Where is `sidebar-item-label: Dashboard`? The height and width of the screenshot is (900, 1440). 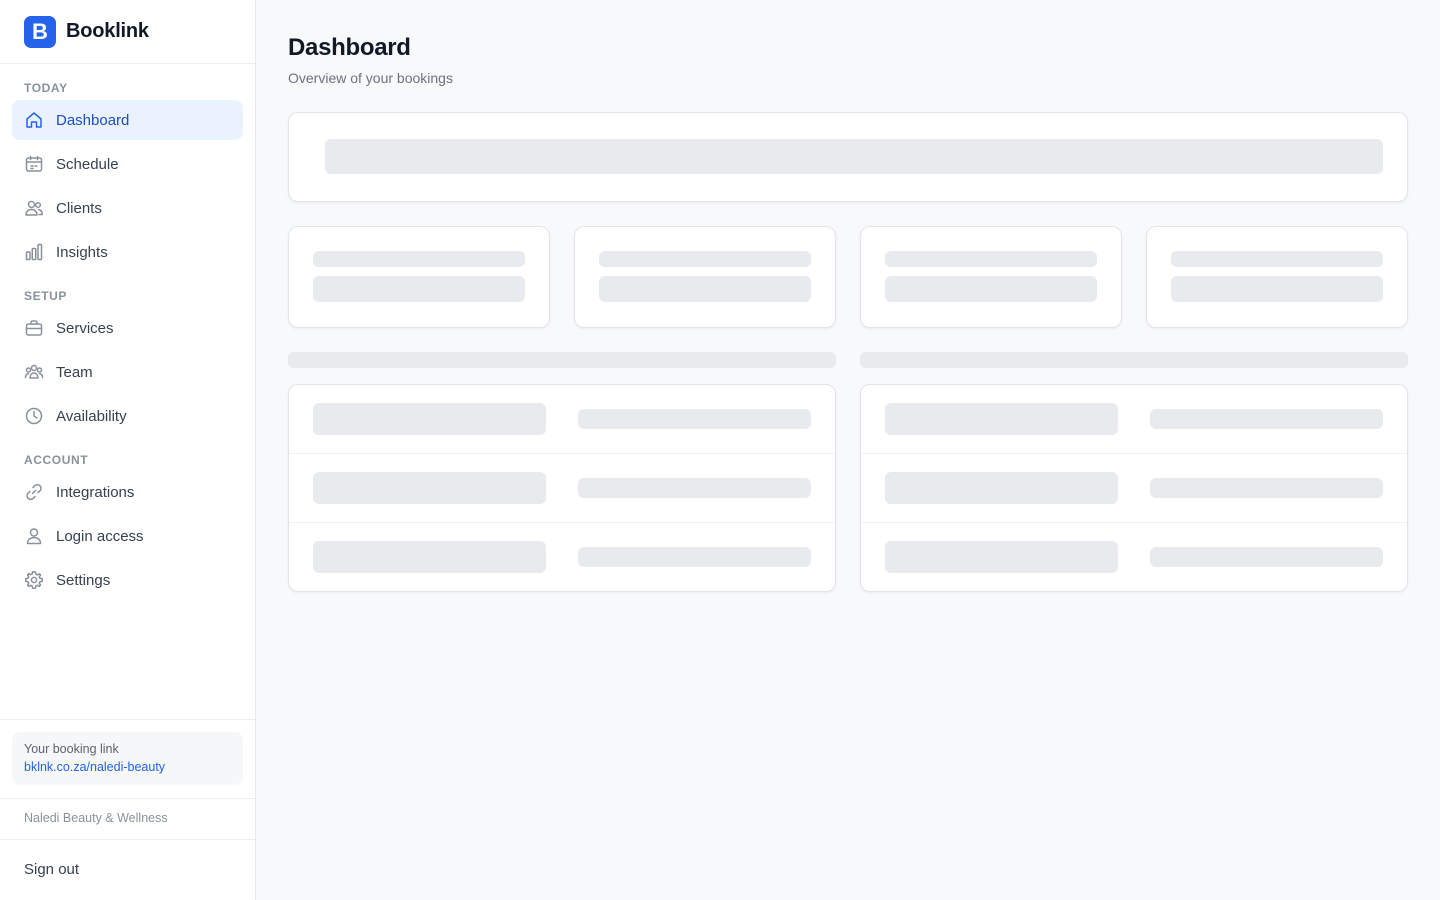 sidebar-item-label: Dashboard is located at coordinates (93, 120).